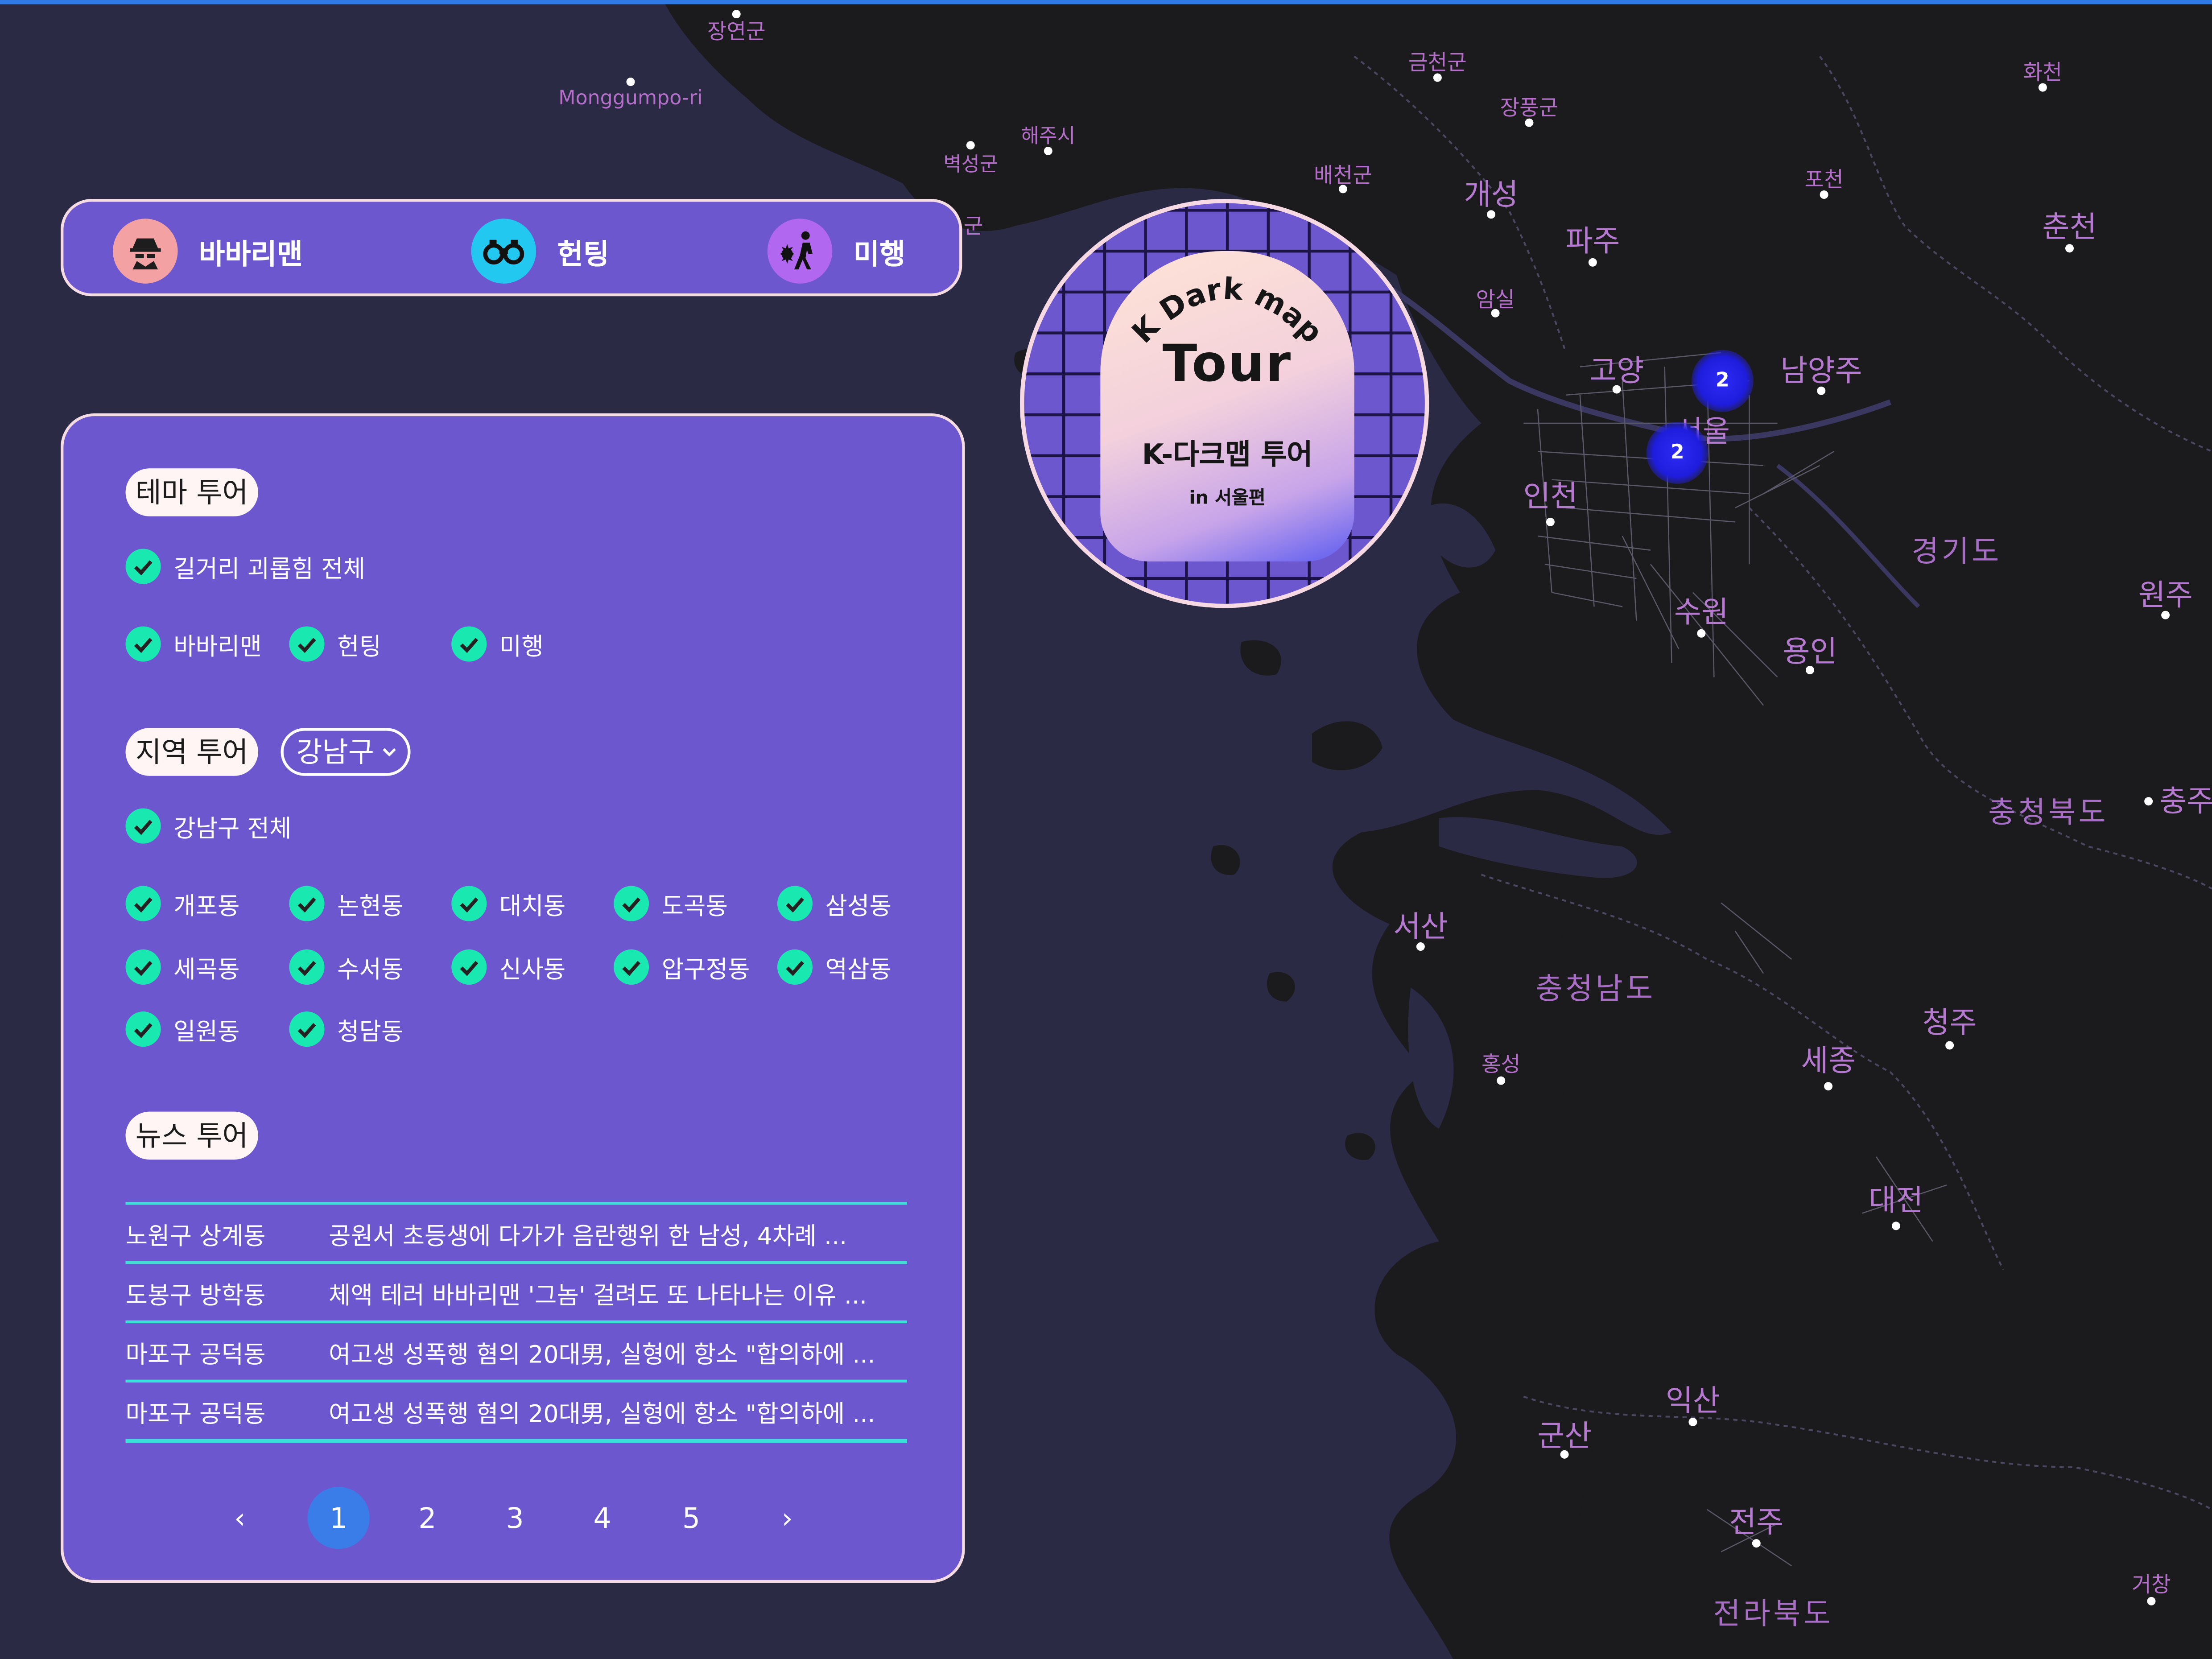 The image size is (2212, 1659). What do you see at coordinates (183, 967) in the screenshot?
I see `checkbox-dong: 세곡동` at bounding box center [183, 967].